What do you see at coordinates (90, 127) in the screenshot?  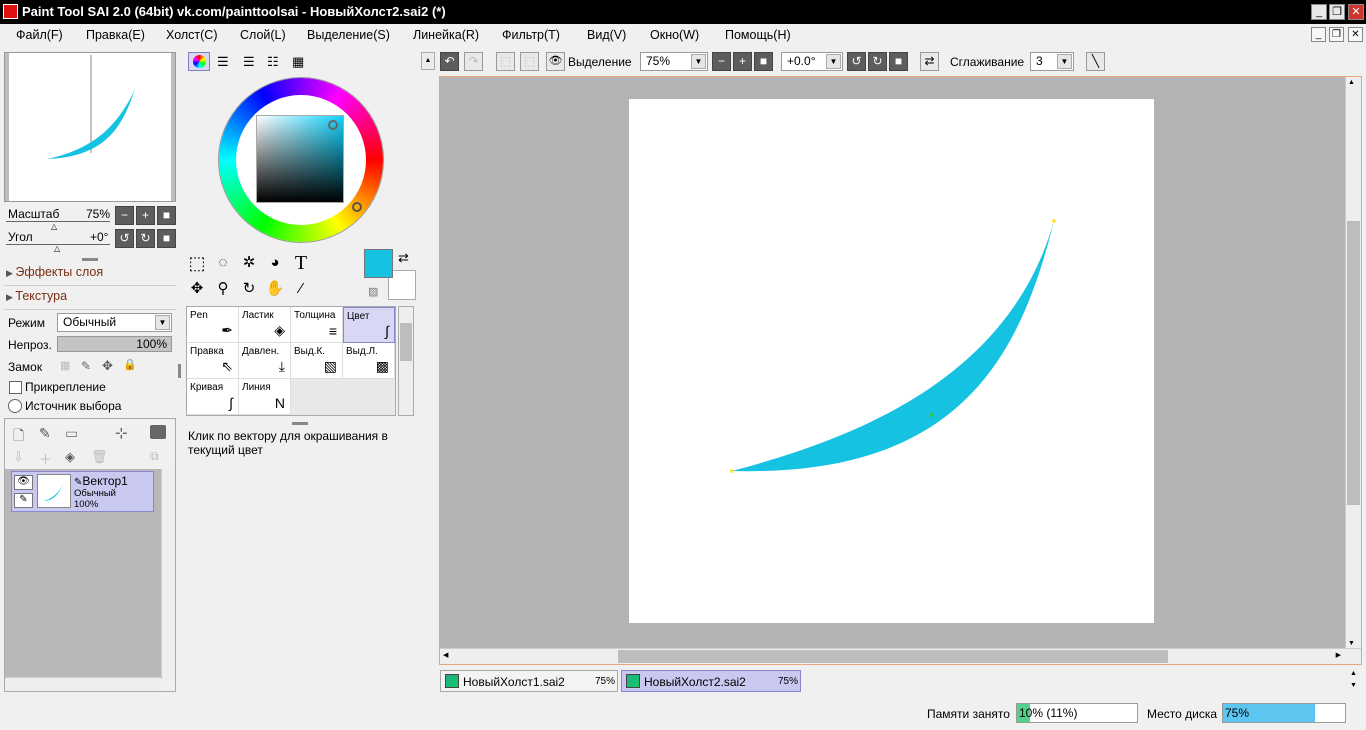 I see `navigator-preview` at bounding box center [90, 127].